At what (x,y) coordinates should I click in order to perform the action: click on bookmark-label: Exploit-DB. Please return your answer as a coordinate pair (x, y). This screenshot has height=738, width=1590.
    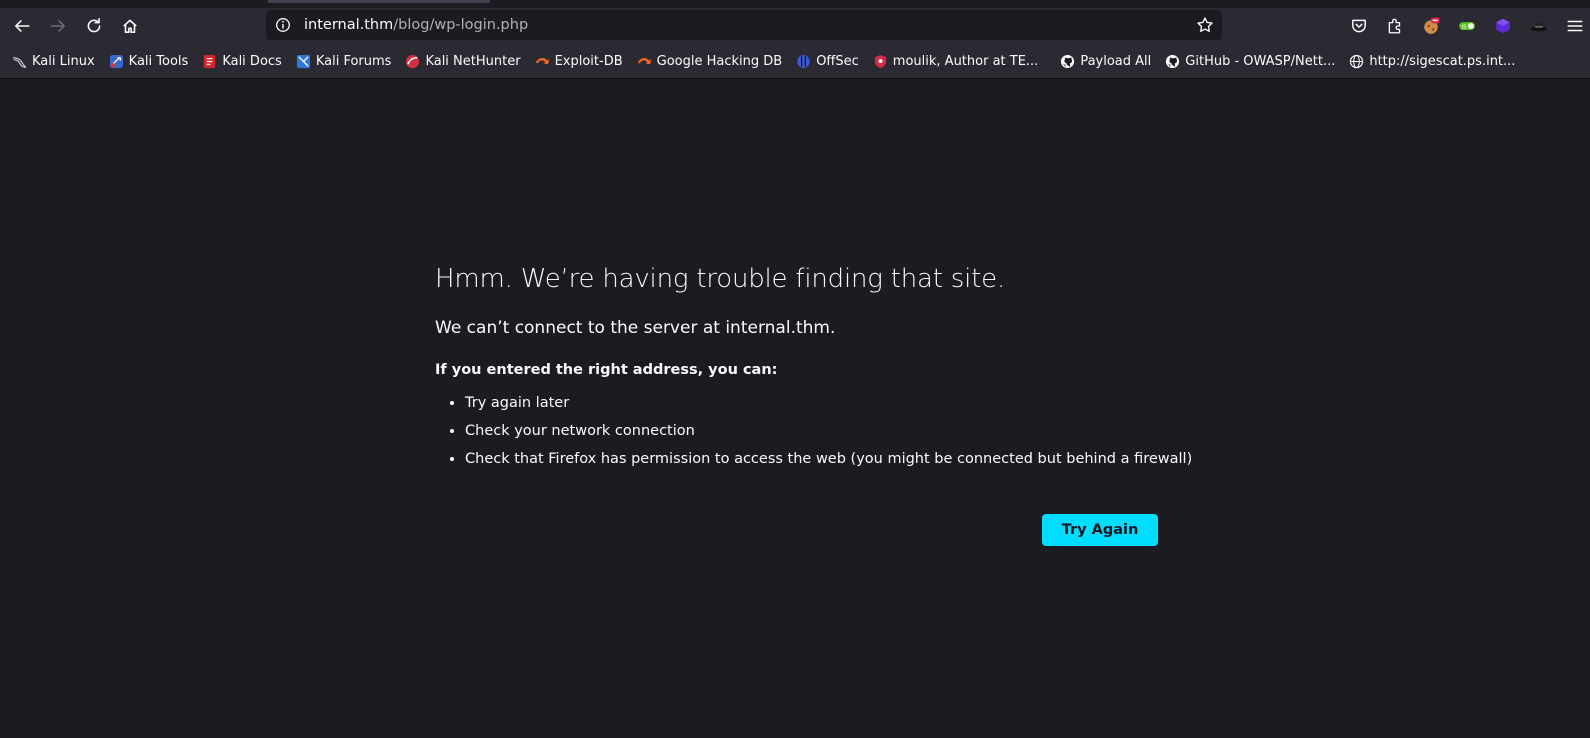
    Looking at the image, I should click on (588, 61).